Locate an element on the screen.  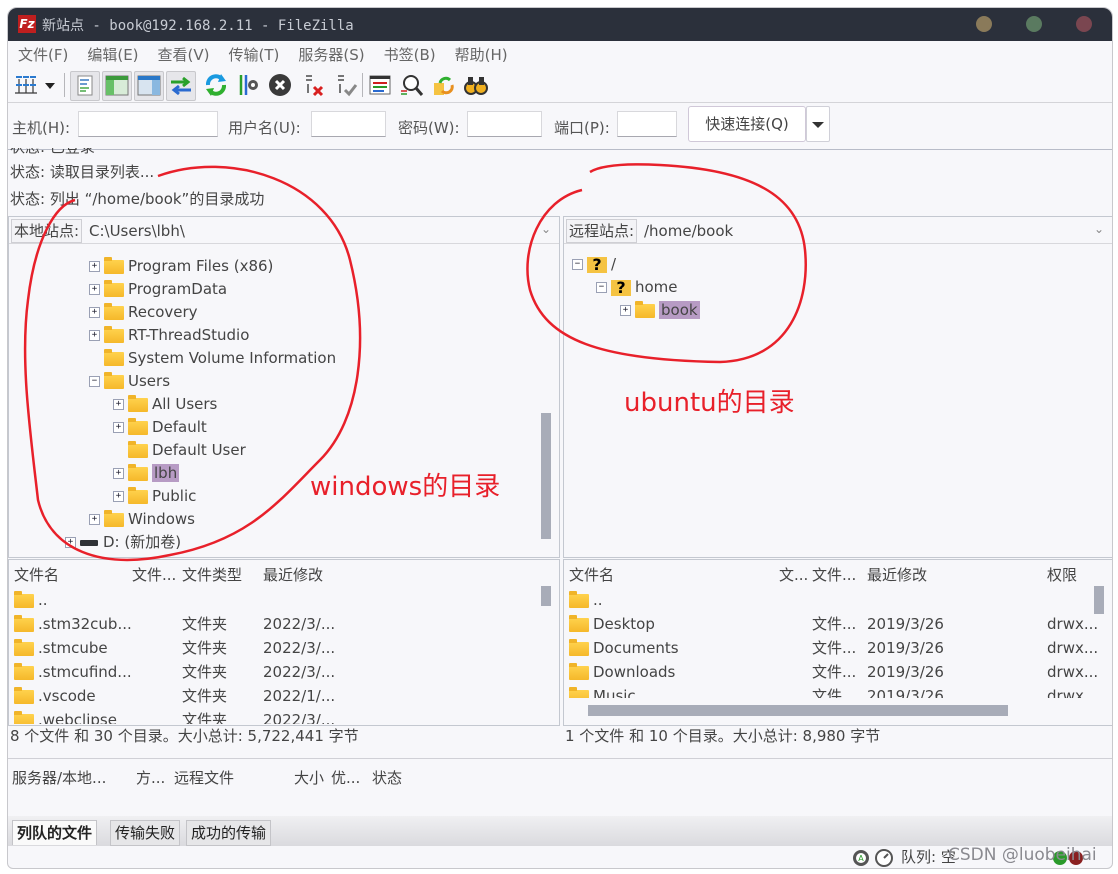
annotation-circle-ubuntu is located at coordinates (666, 263).